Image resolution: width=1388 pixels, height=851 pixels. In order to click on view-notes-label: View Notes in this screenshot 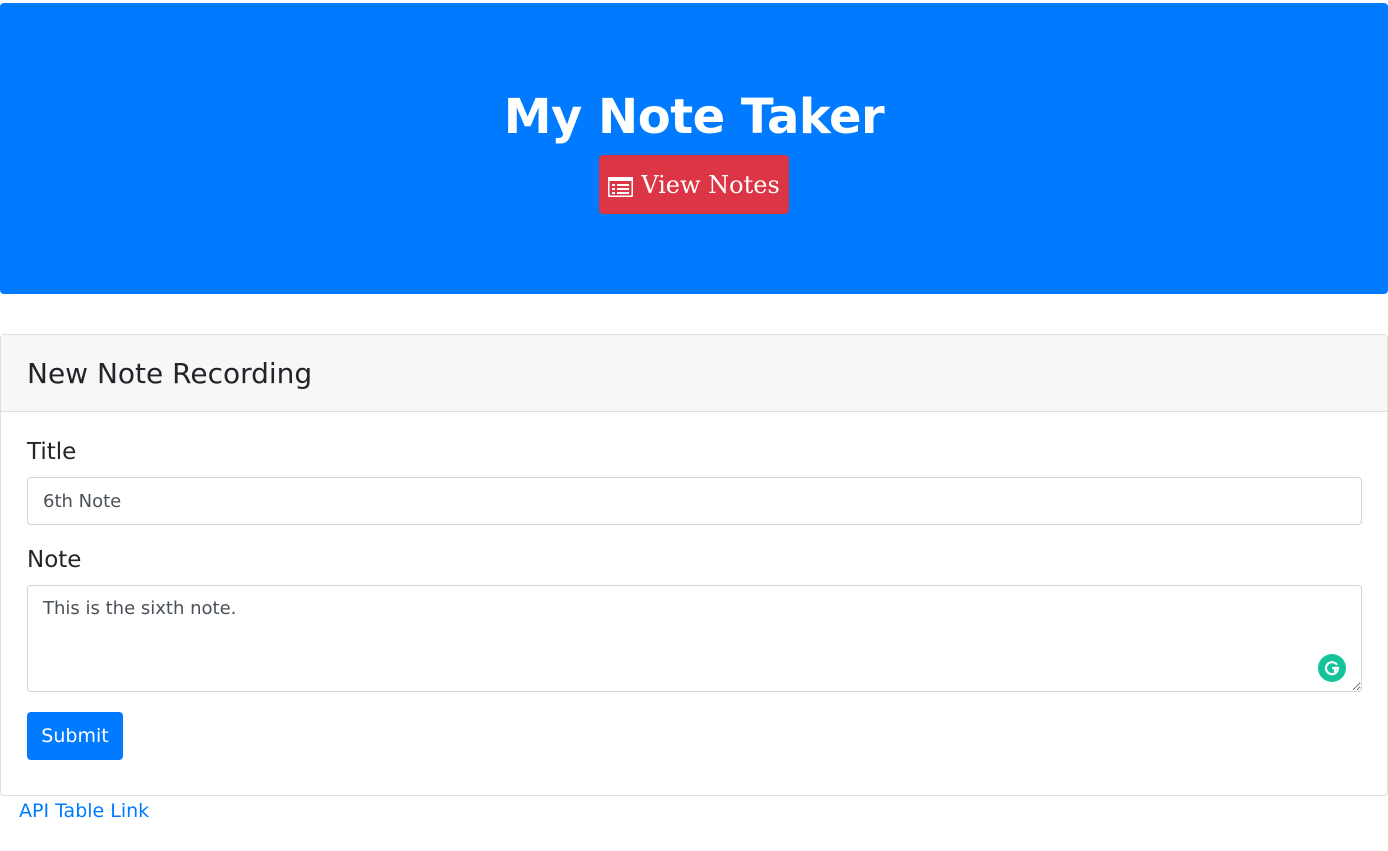, I will do `click(710, 184)`.